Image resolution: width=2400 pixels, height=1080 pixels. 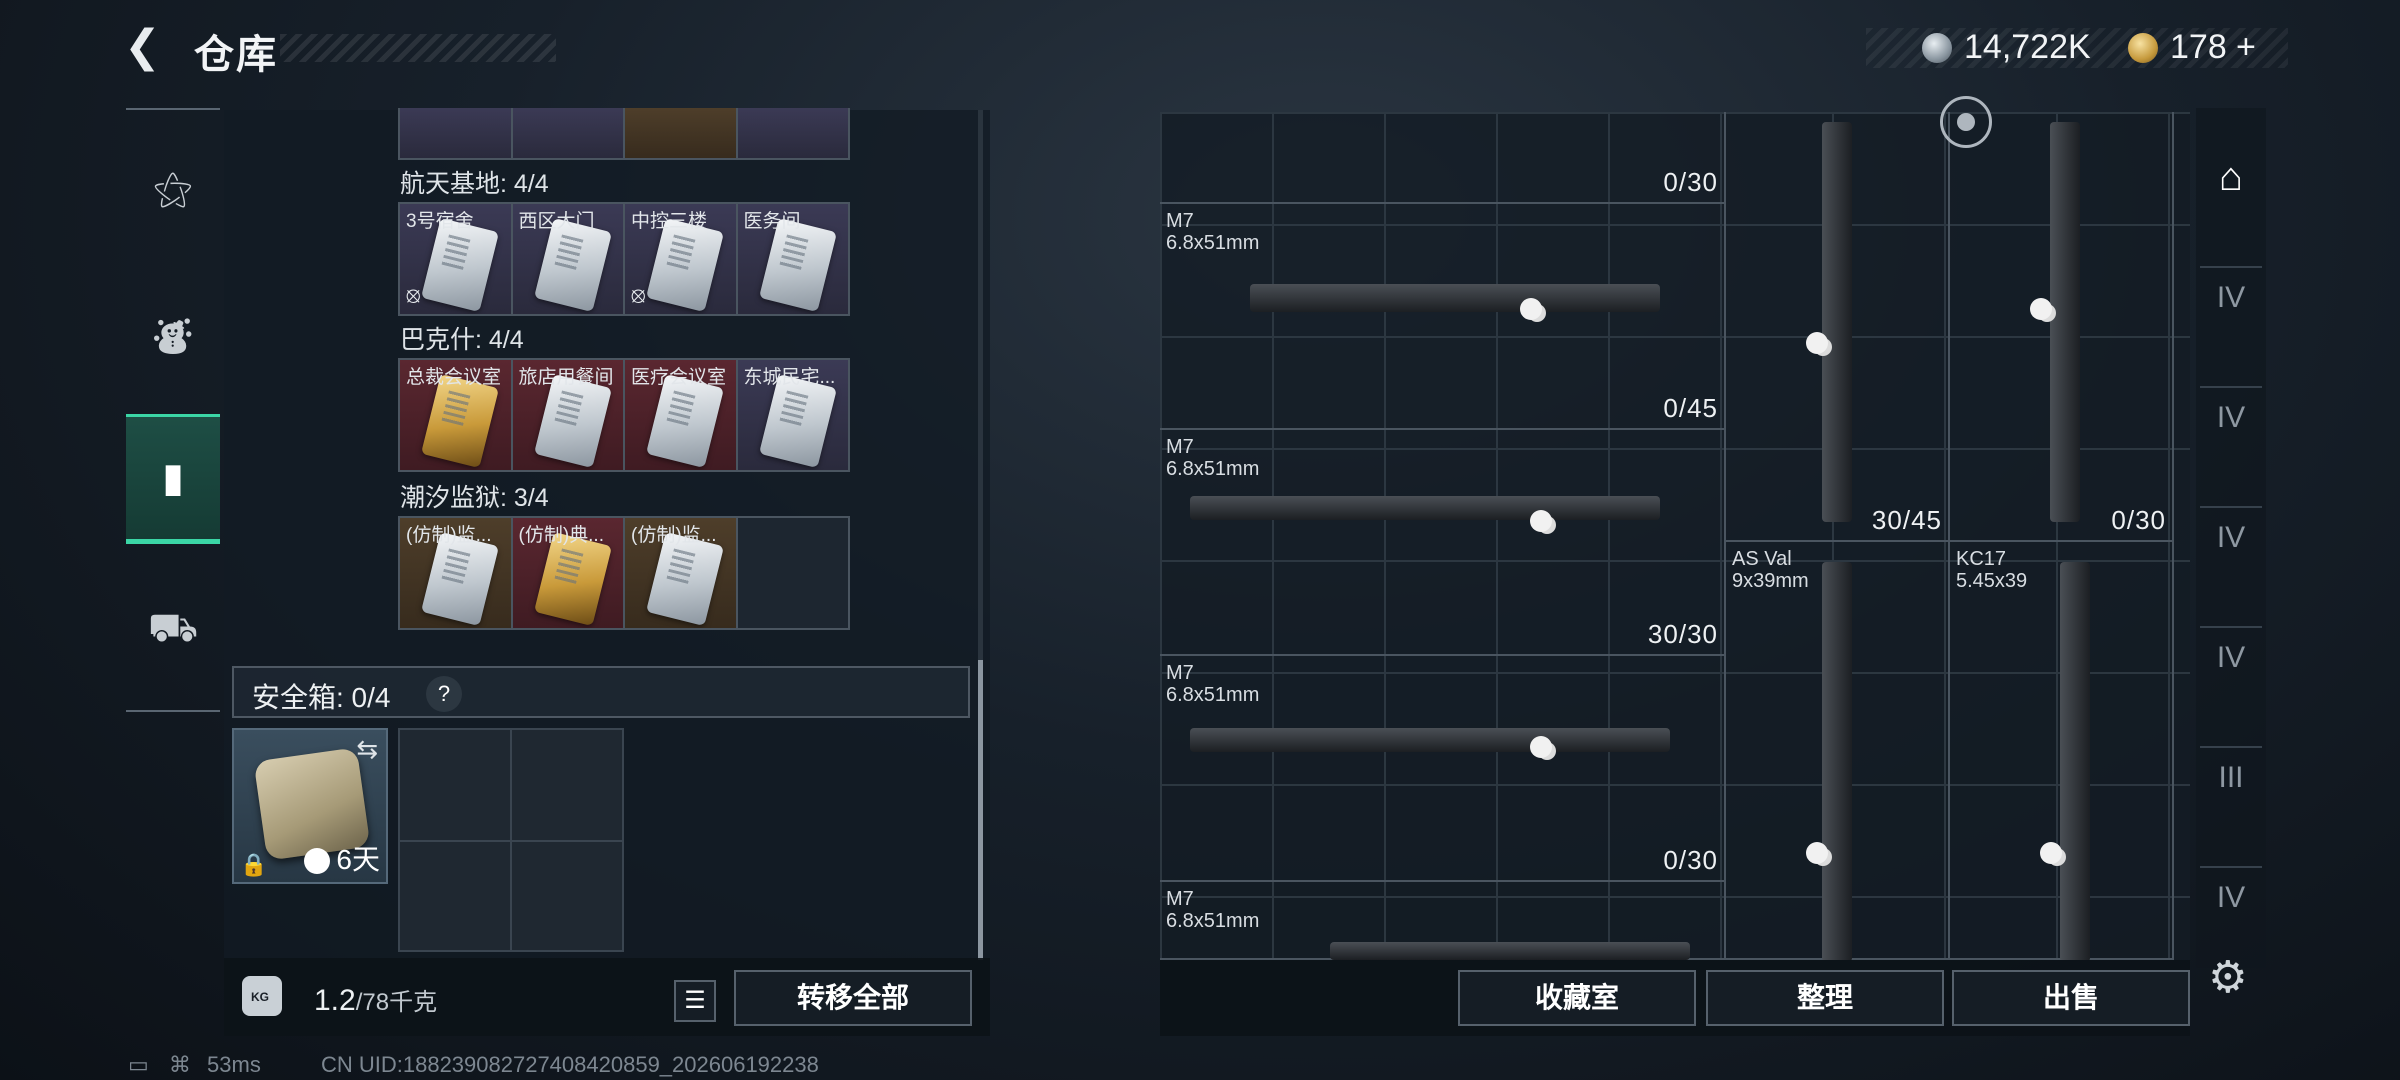 I want to click on nav-gear: ⛇, so click(x=173, y=335).